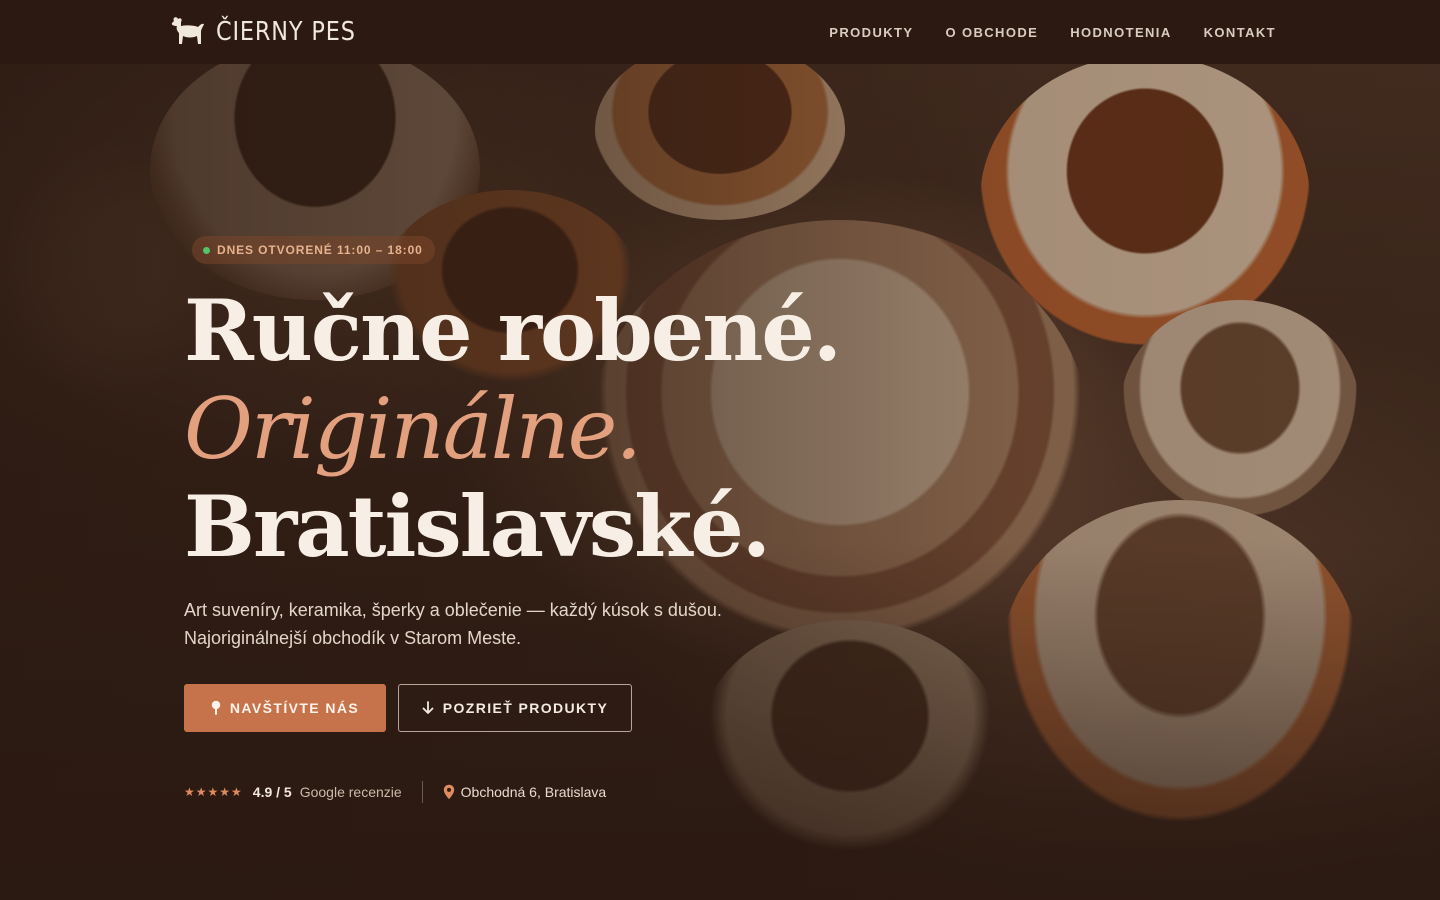 The height and width of the screenshot is (900, 1440). Describe the element at coordinates (991, 32) in the screenshot. I see `nav-link-o-obchode: O OBCHODE` at that location.